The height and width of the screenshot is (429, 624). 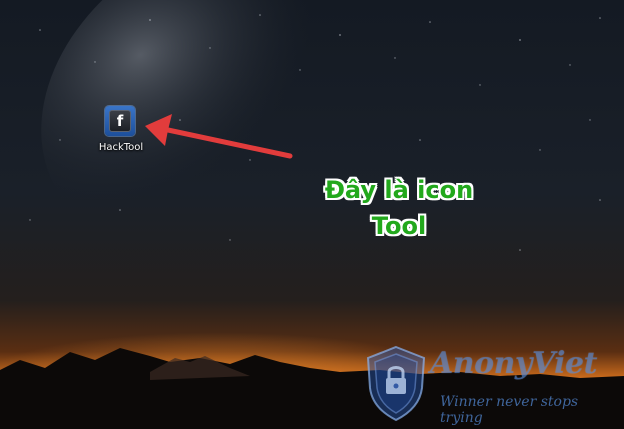 What do you see at coordinates (121, 147) in the screenshot?
I see `desktop-icon-label: HackTool` at bounding box center [121, 147].